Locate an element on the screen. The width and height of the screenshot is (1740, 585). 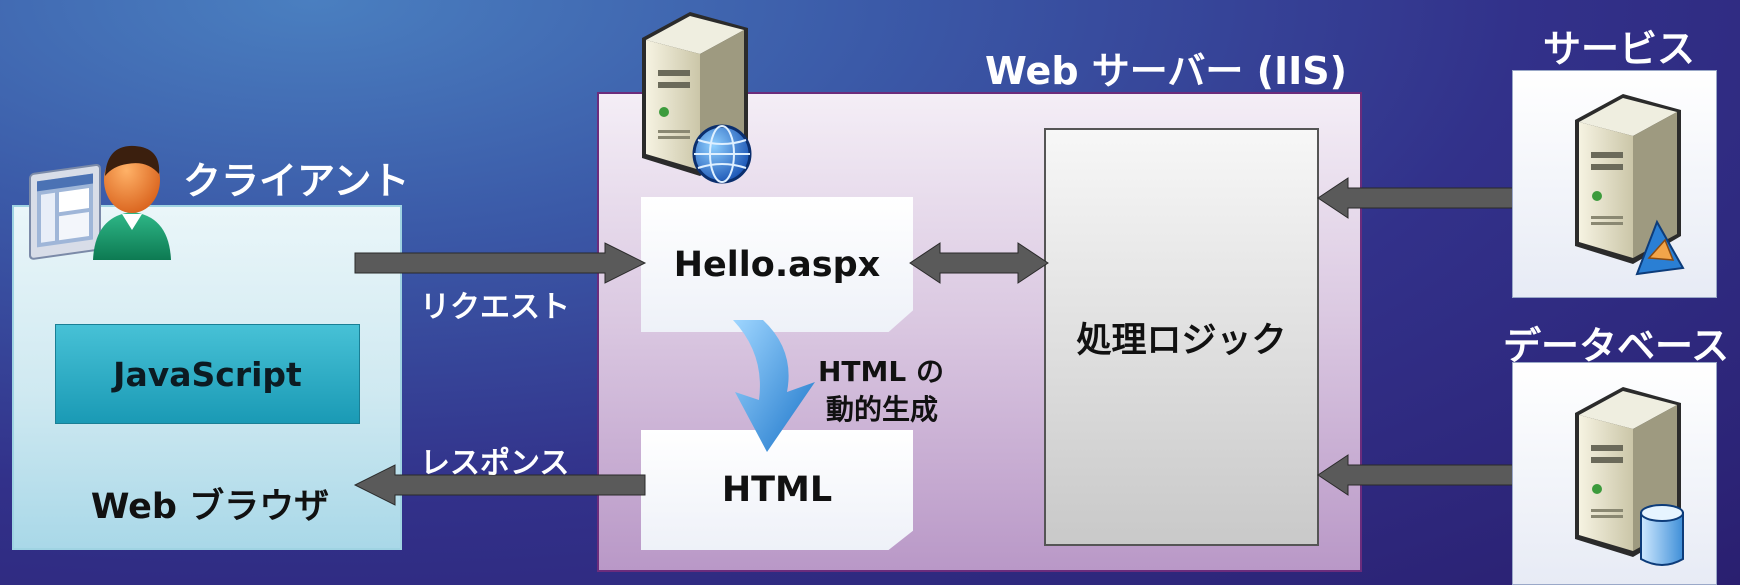
request-arrow is located at coordinates (500, 263).